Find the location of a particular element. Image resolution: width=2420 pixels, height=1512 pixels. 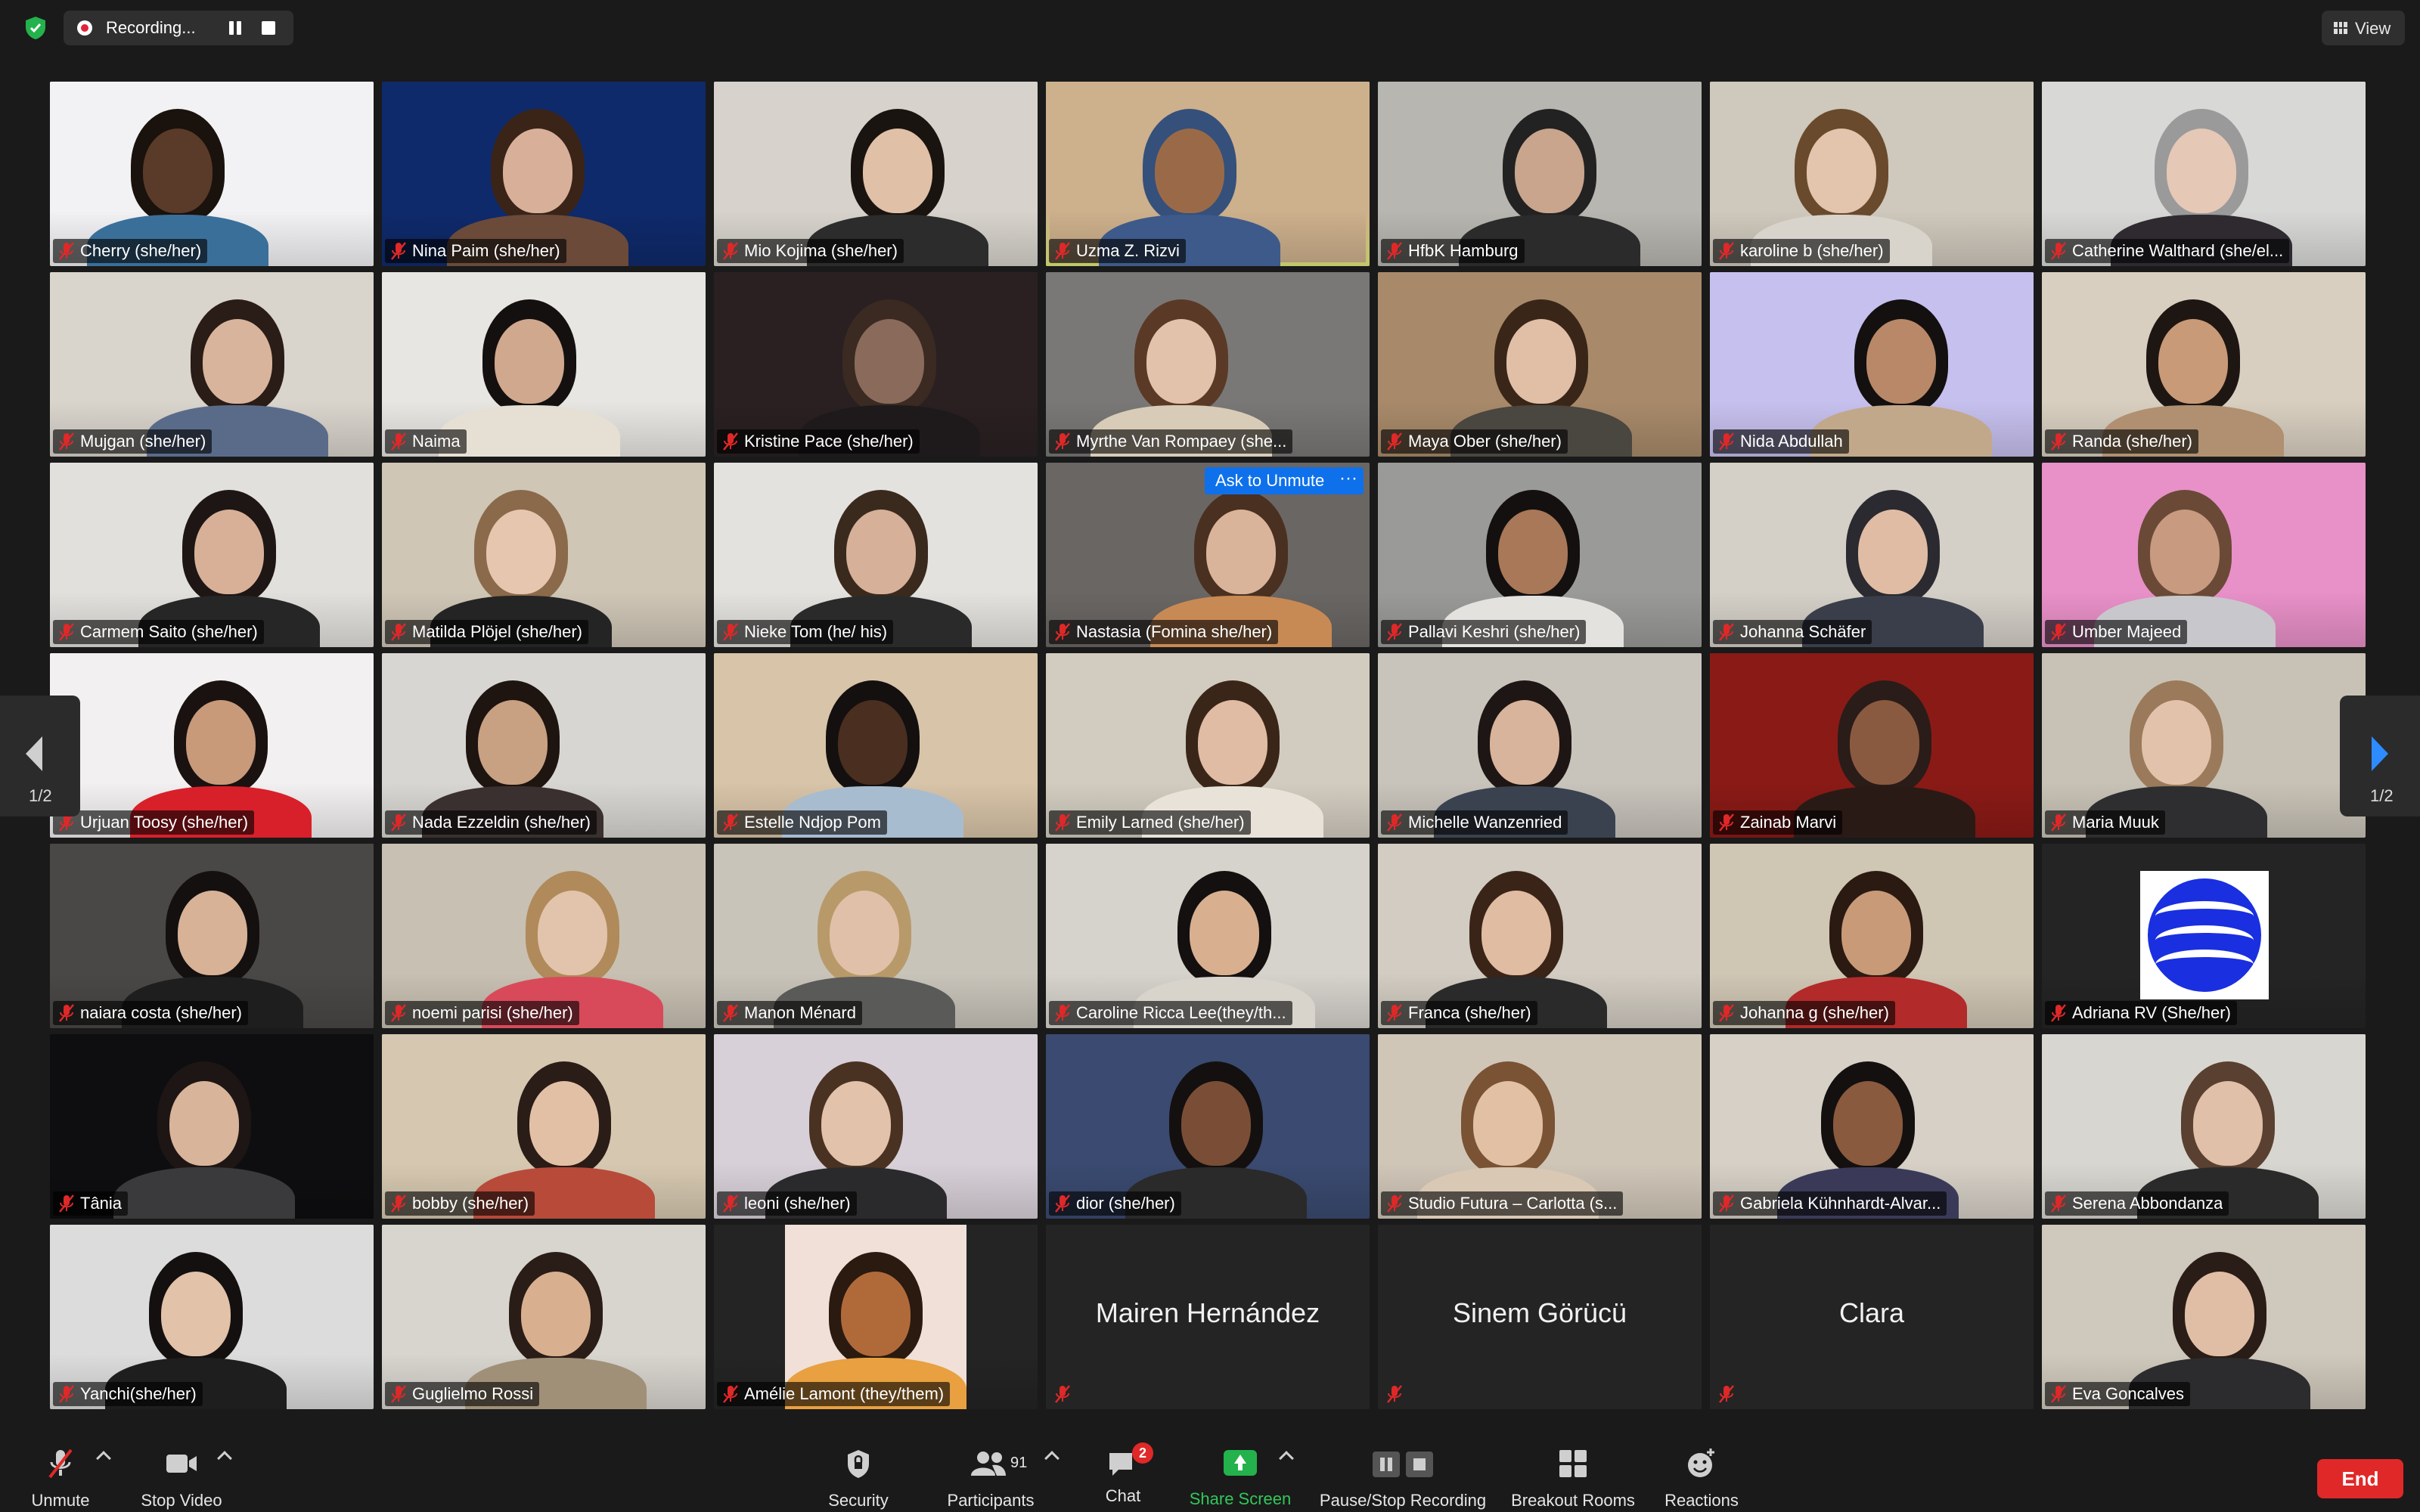

participants-button: 91 Participants is located at coordinates (991, 1478).